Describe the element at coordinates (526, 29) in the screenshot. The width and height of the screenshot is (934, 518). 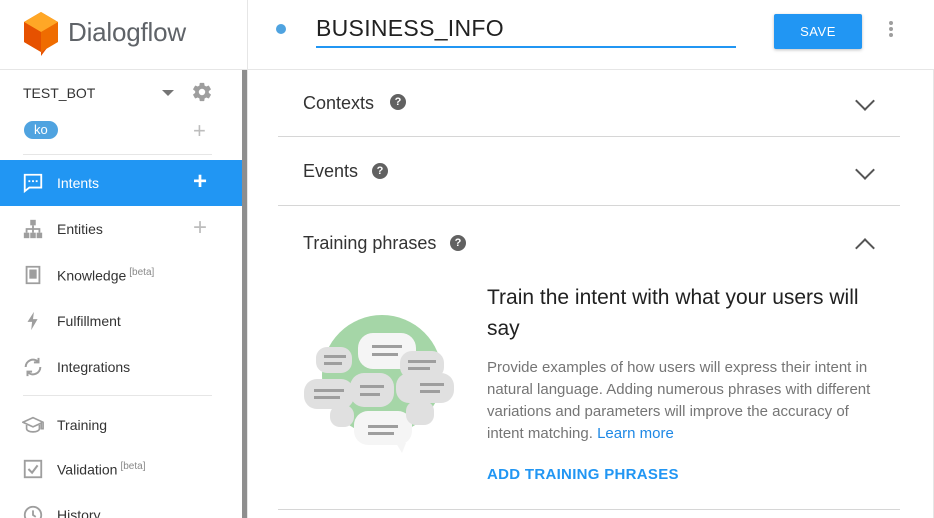
I see `intent-name-input` at that location.